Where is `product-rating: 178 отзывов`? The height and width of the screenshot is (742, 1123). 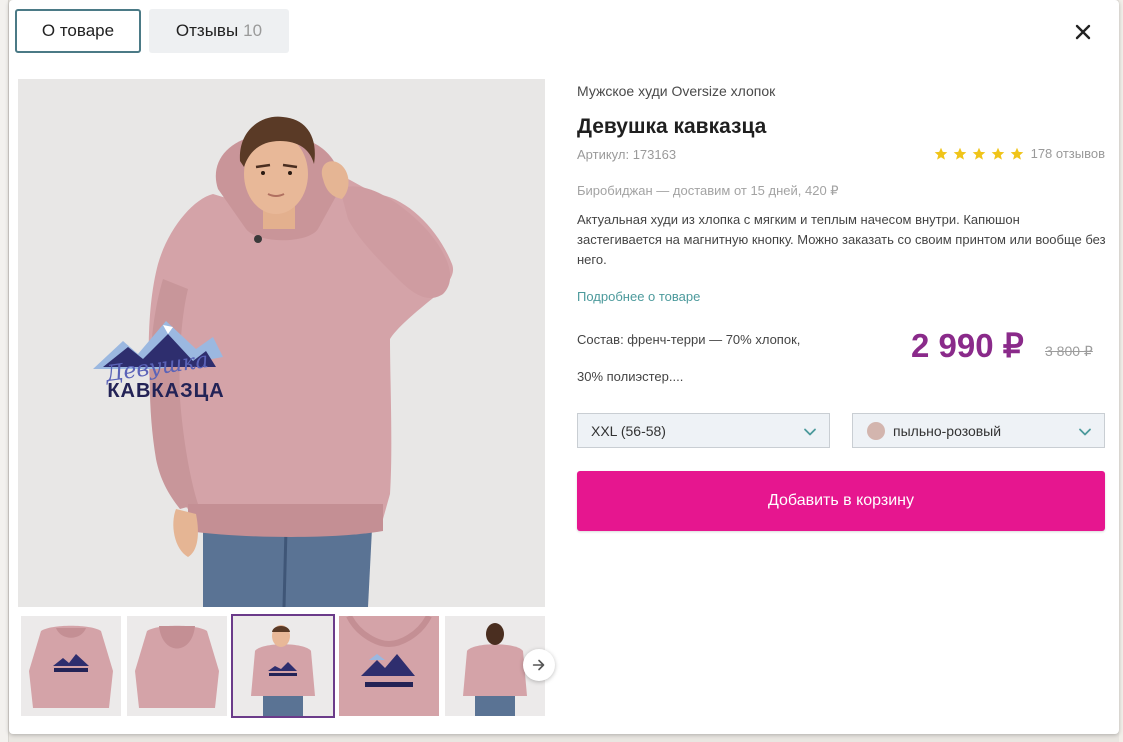 product-rating: 178 отзывов is located at coordinates (1019, 153).